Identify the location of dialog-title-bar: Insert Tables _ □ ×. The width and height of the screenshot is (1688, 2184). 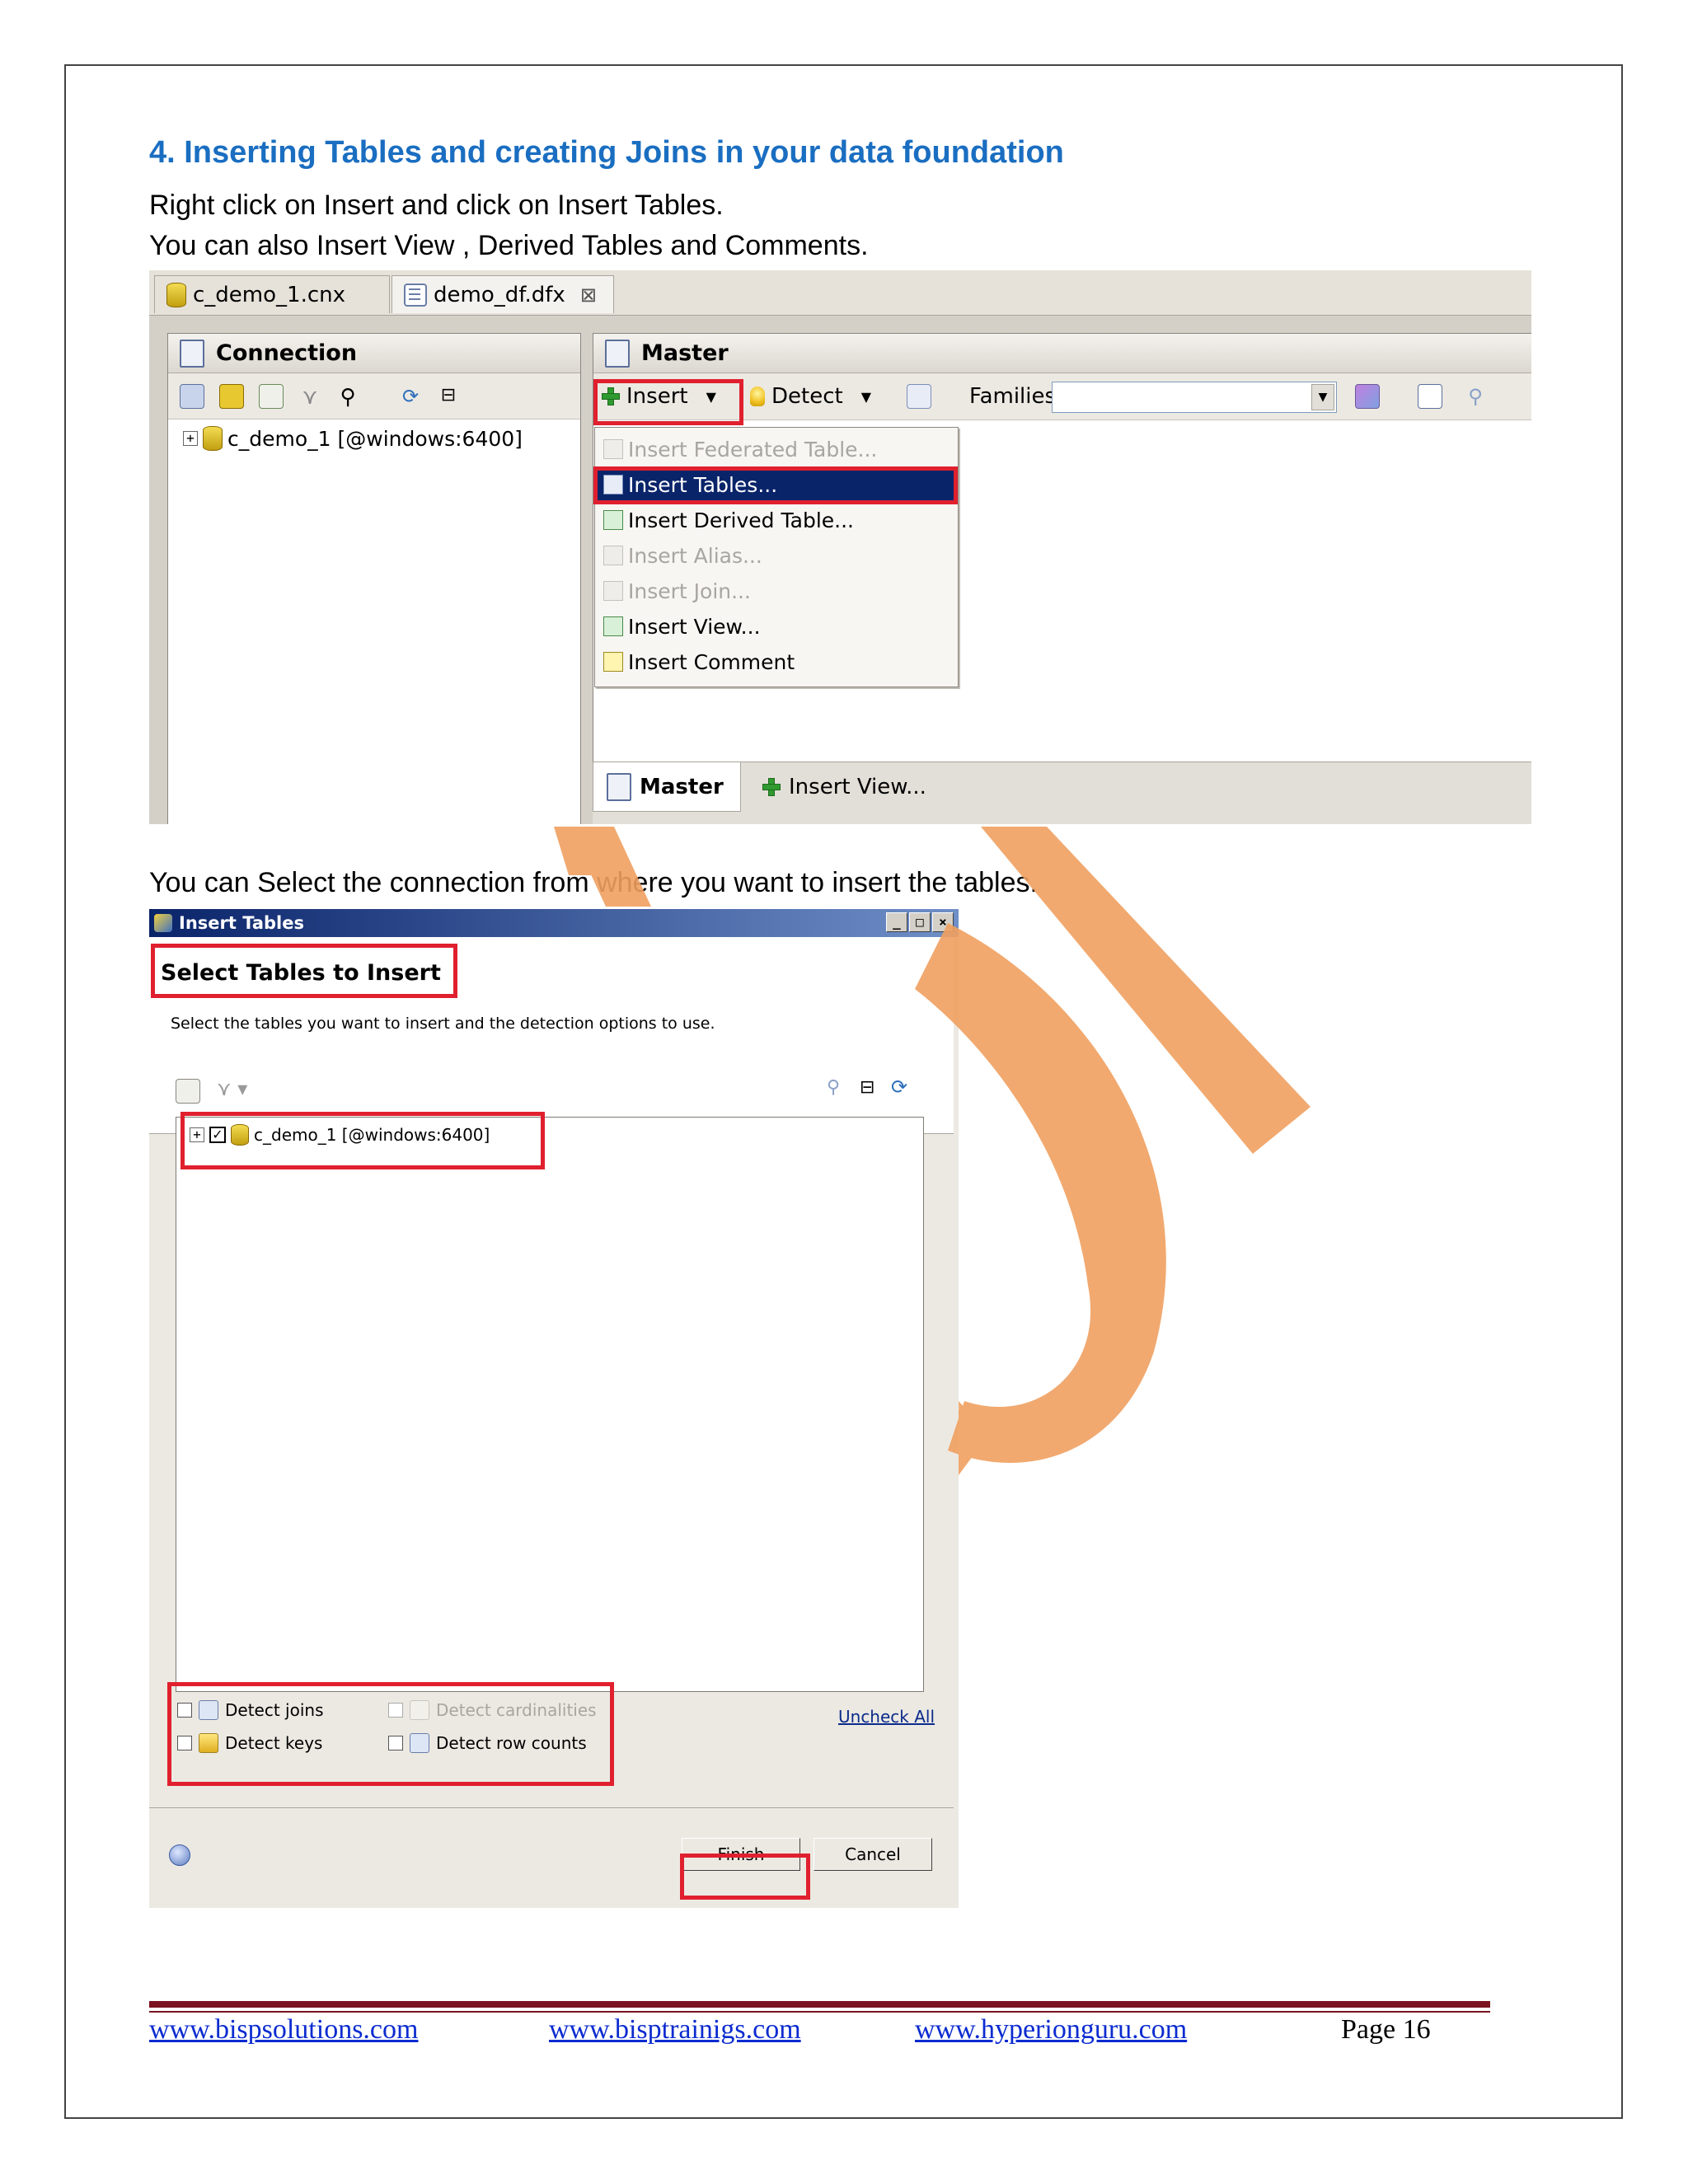
(554, 923).